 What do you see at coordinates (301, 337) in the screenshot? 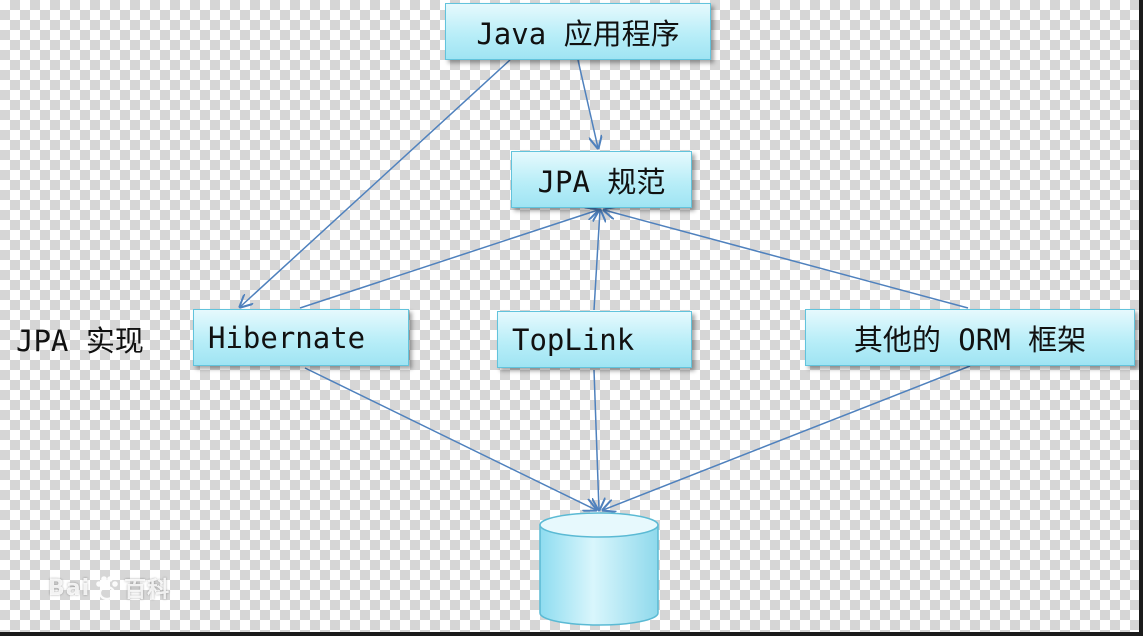
I see `hibernate-node: Hibernate` at bounding box center [301, 337].